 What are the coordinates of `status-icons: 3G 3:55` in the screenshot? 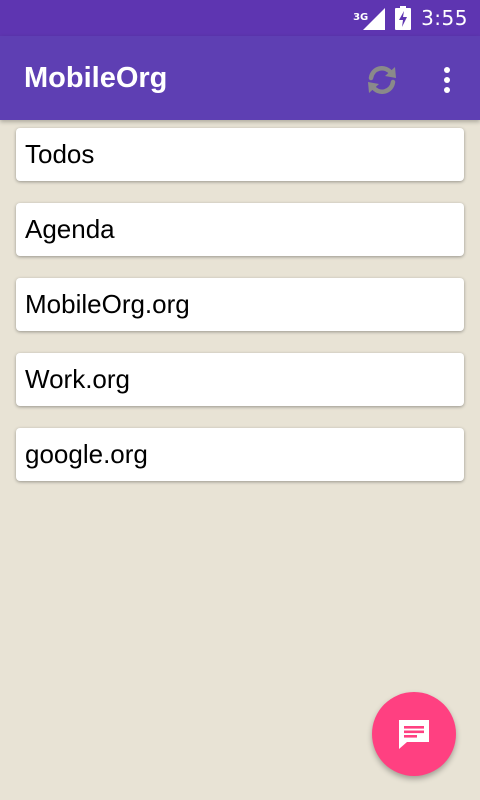 It's located at (410, 18).